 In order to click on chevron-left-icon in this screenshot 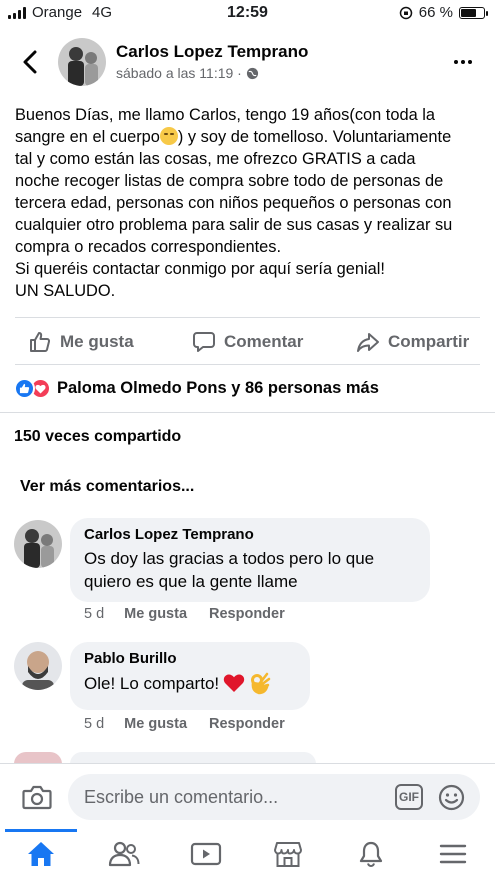, I will do `click(30, 62)`.